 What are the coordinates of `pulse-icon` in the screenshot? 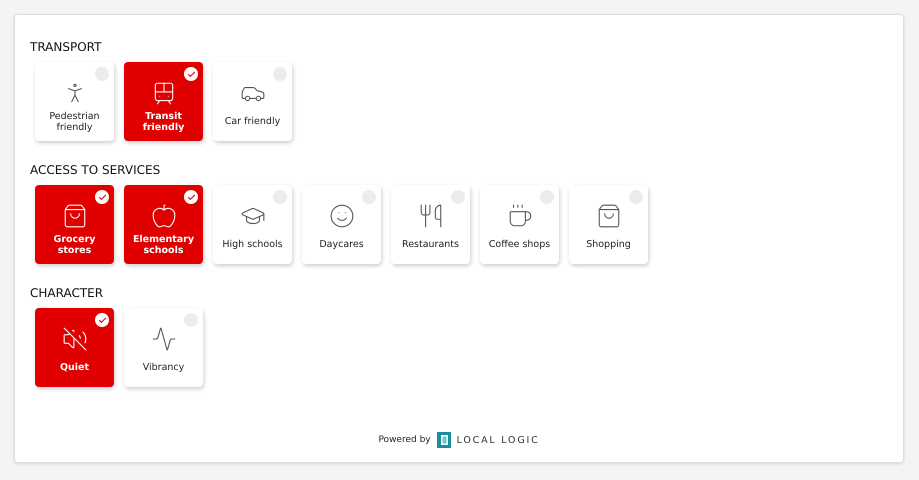 It's located at (163, 339).